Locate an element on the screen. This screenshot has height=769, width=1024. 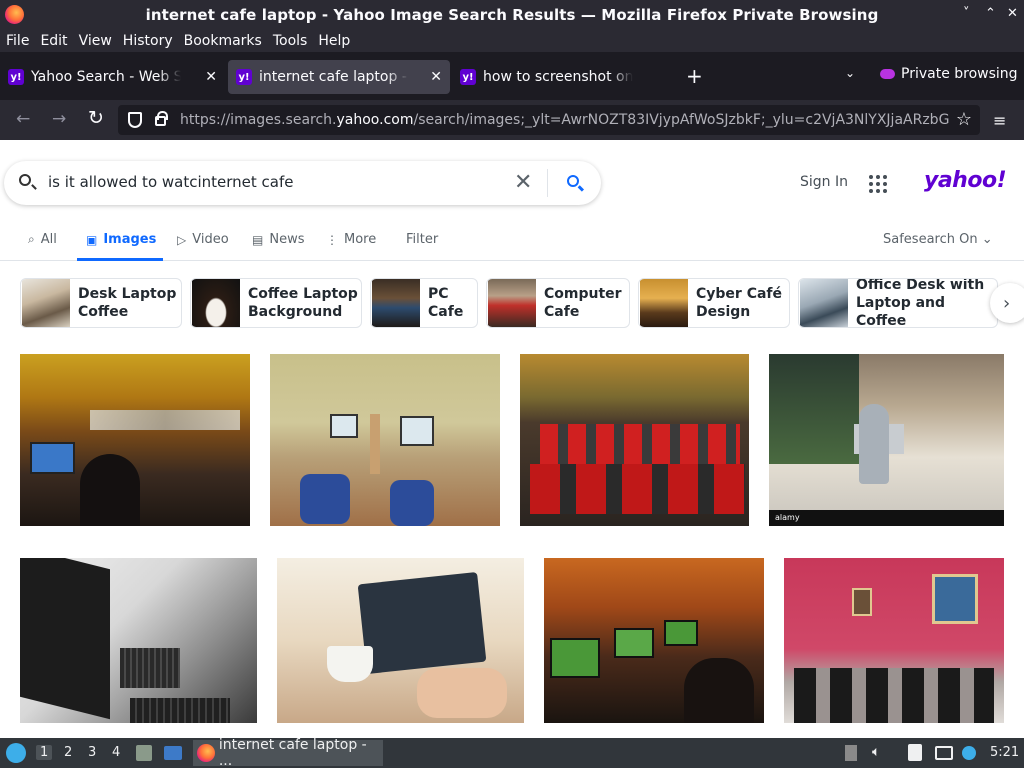
tab-all-label: All is located at coordinates (48, 239).